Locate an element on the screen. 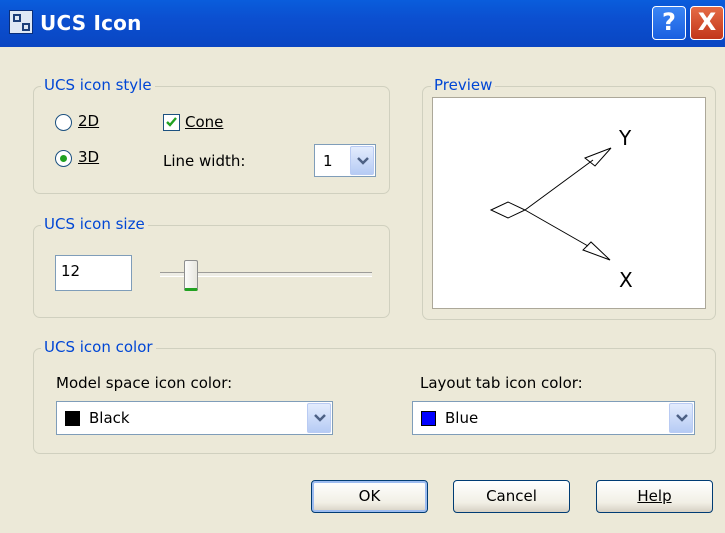  ucs-preview-icon is located at coordinates (550, 204).